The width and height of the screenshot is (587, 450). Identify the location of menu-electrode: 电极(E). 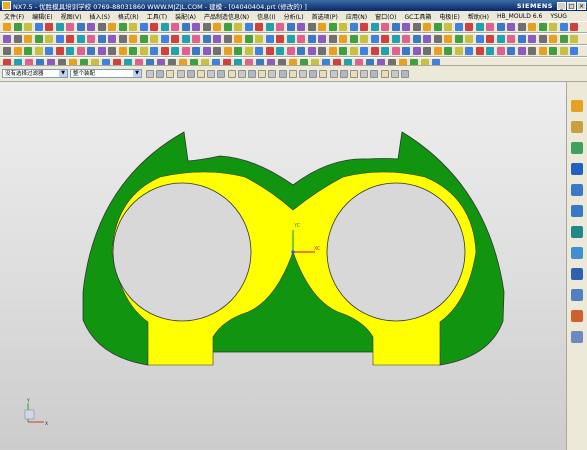
(449, 16).